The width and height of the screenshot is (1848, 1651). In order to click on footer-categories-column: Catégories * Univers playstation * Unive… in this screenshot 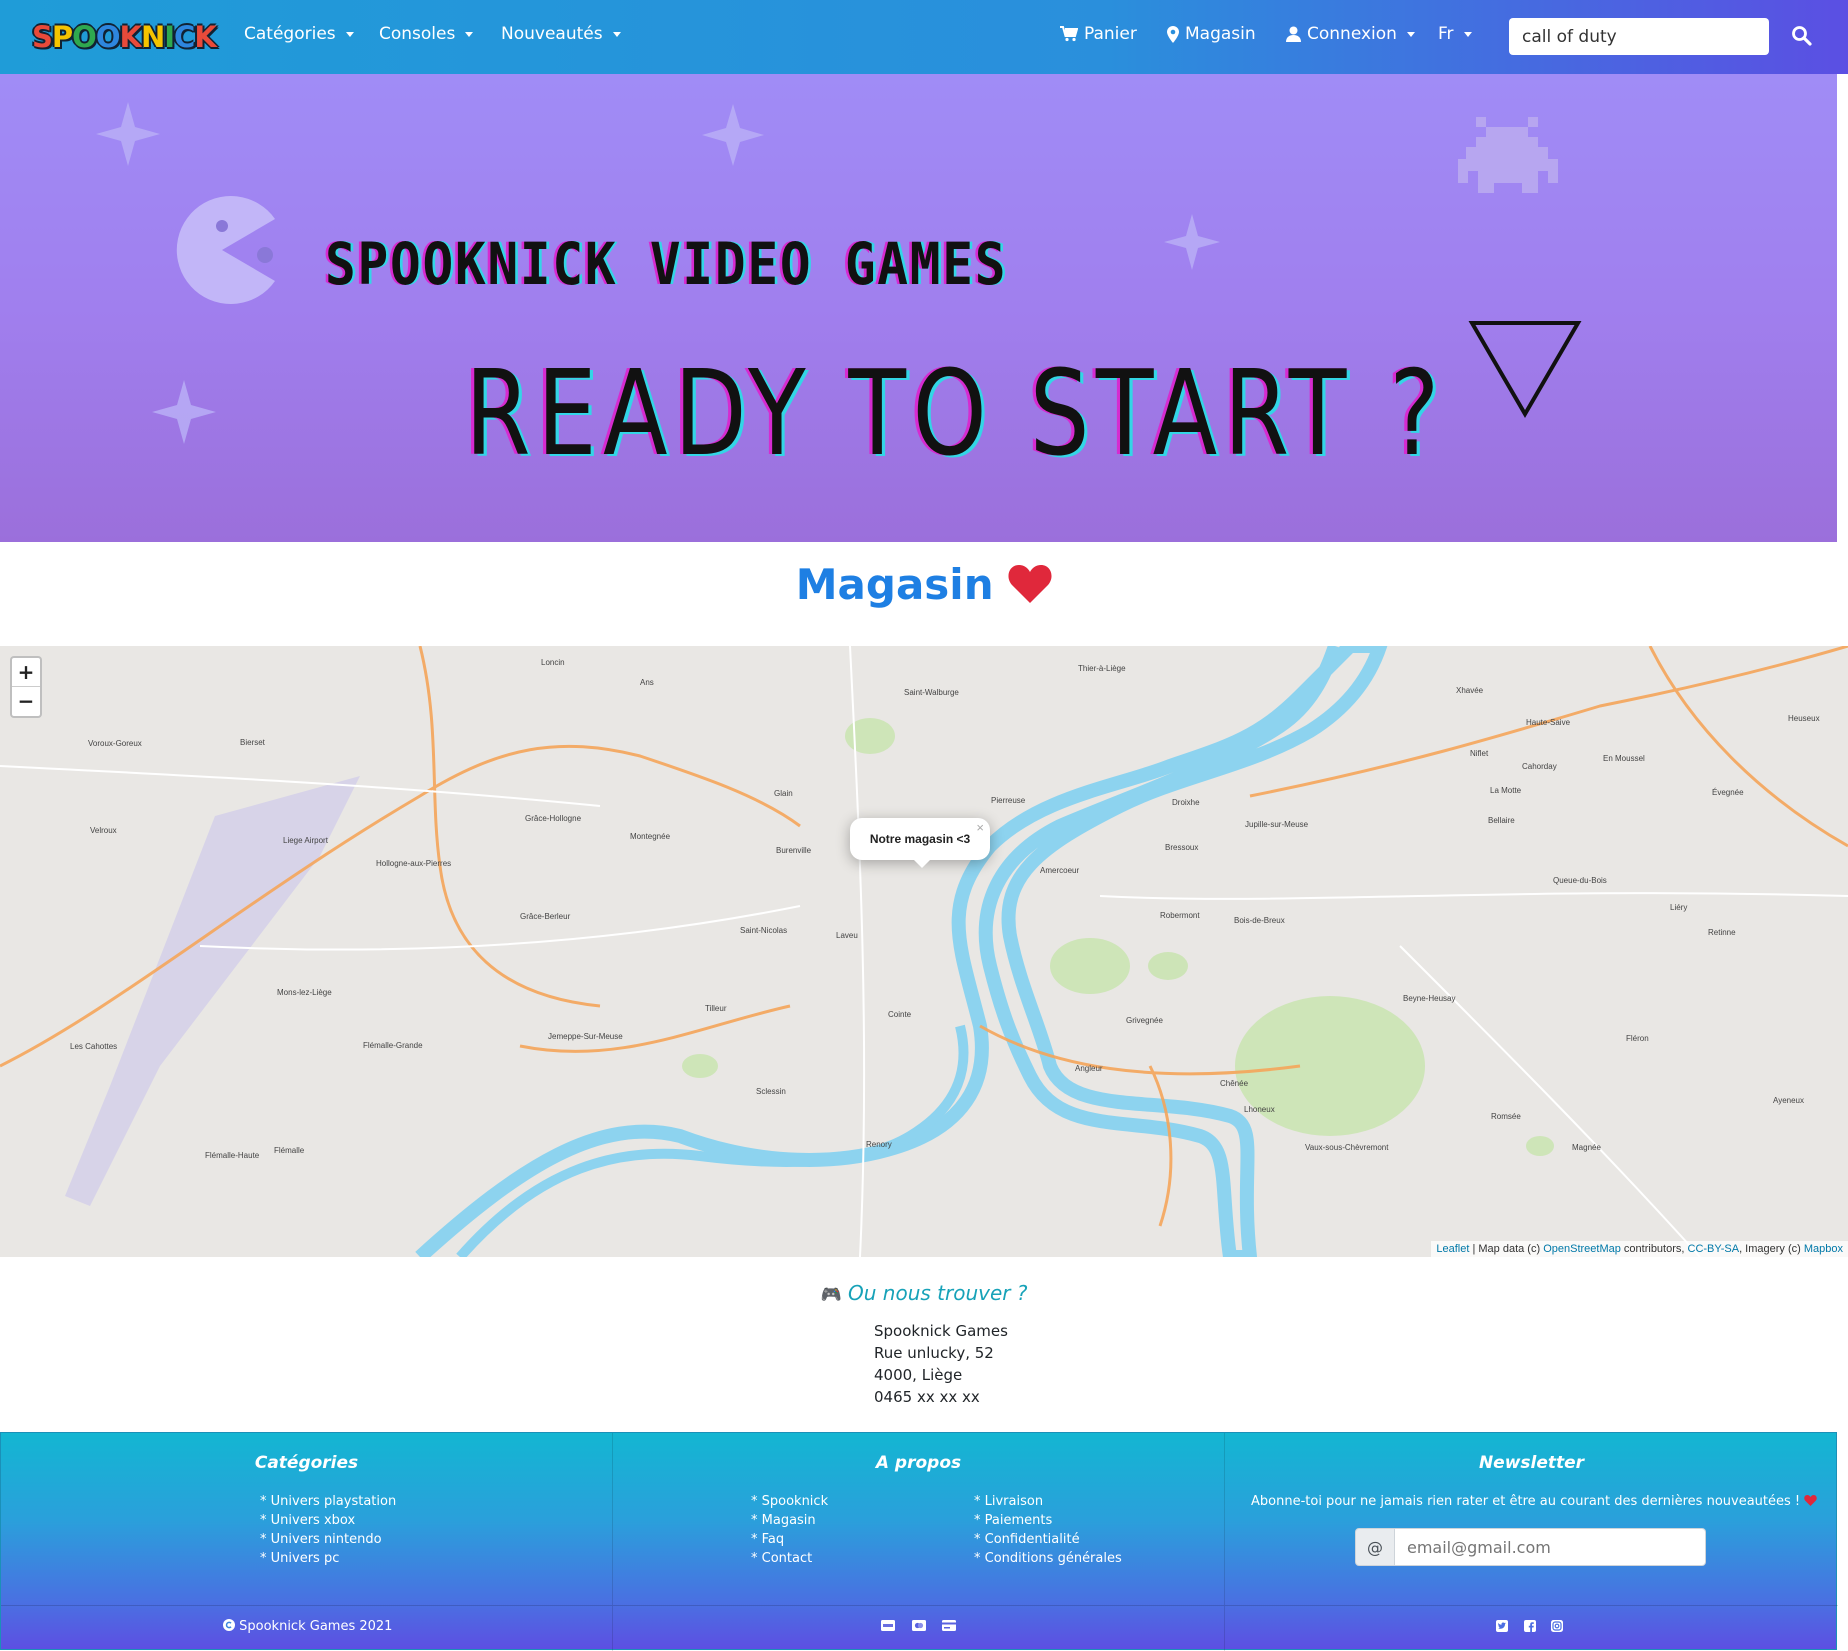, I will do `click(307, 1519)`.